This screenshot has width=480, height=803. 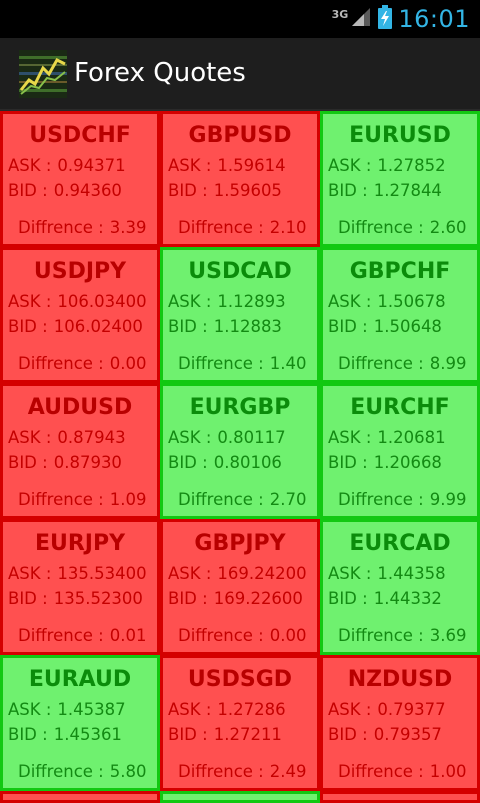 What do you see at coordinates (240, 679) in the screenshot?
I see `currency-pair: USDSGD` at bounding box center [240, 679].